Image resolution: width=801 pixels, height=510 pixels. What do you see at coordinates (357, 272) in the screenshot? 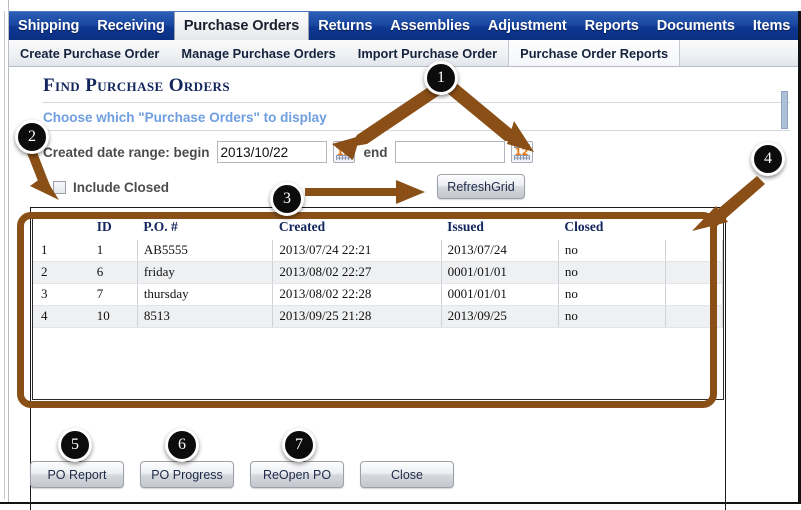
I see `cell-created: 2013/08/02 22:27` at bounding box center [357, 272].